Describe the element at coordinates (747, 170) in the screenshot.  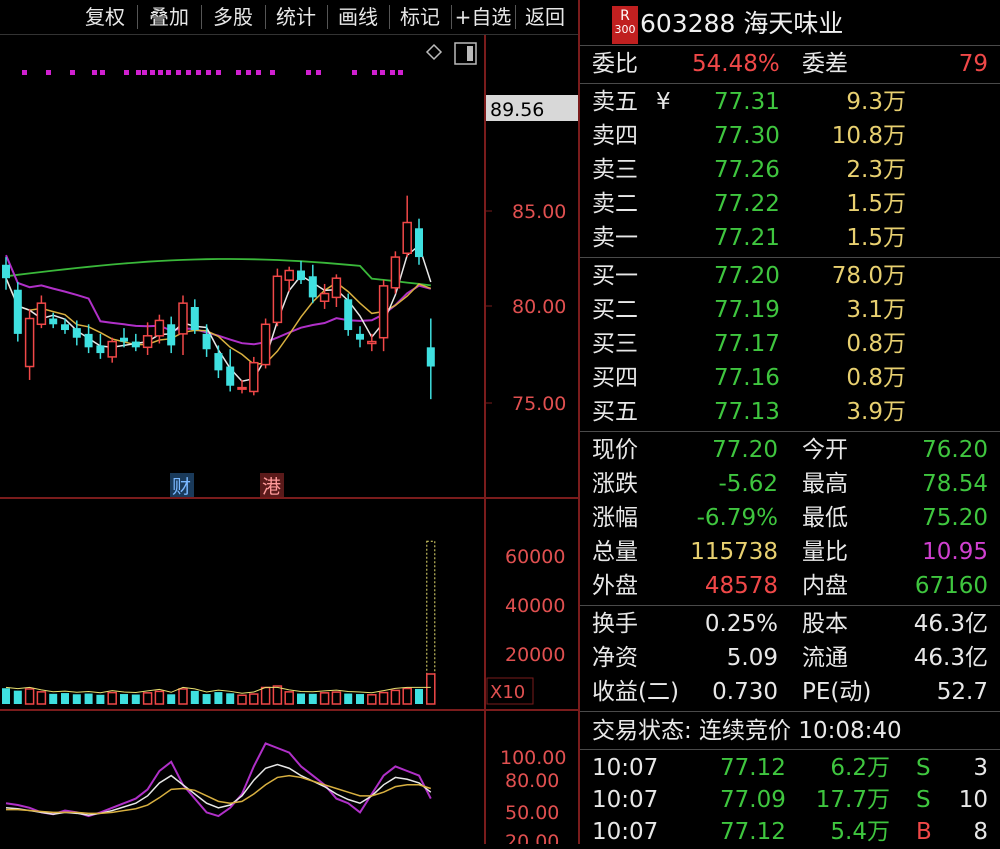
I see `sell-level-price: 77.26` at that location.